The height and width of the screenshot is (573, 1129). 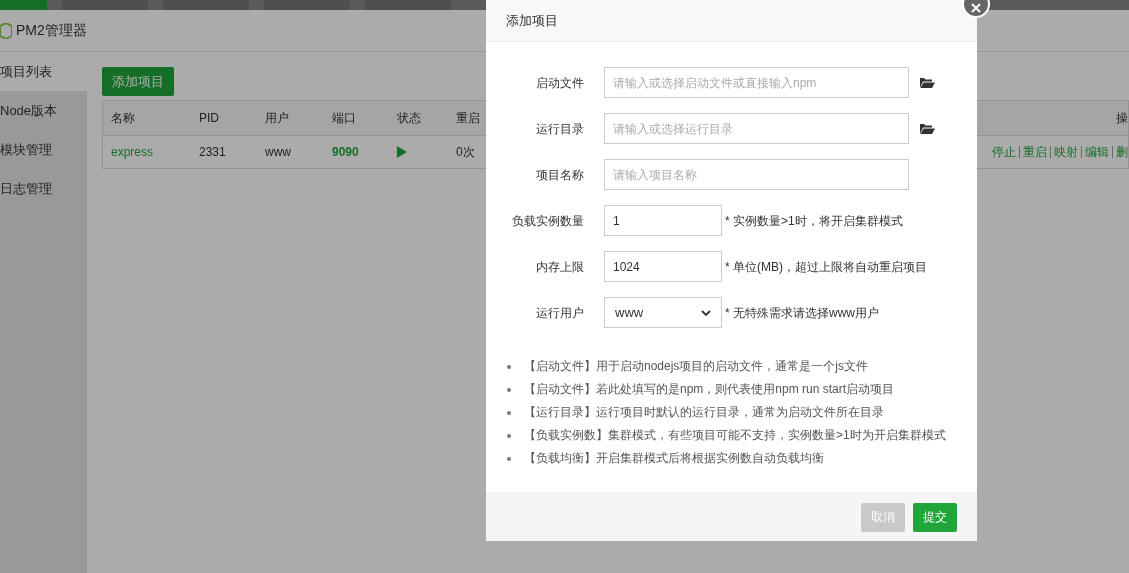 What do you see at coordinates (756, 82) in the screenshot?
I see `input-field: 请输入或选择启动文件或直接输入npm` at bounding box center [756, 82].